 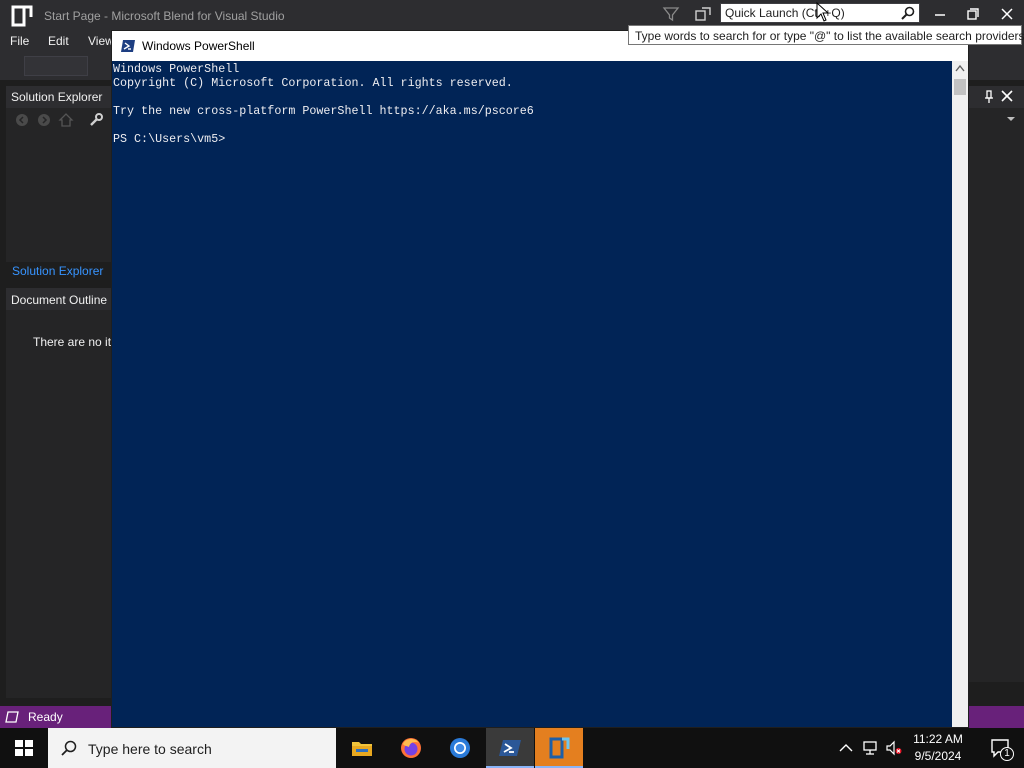 What do you see at coordinates (56, 66) in the screenshot?
I see `toolbar-combo` at bounding box center [56, 66].